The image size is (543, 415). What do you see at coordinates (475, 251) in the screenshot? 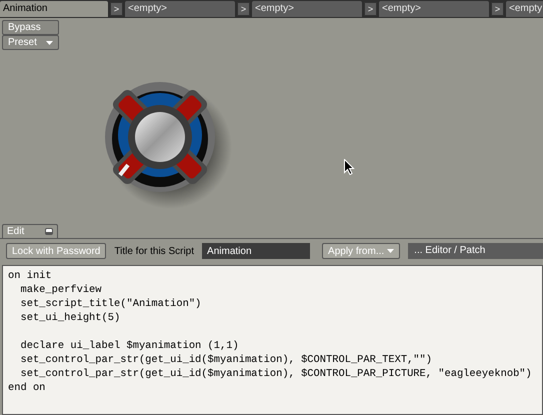
I see `source-selector: ... Editor / Patch` at bounding box center [475, 251].